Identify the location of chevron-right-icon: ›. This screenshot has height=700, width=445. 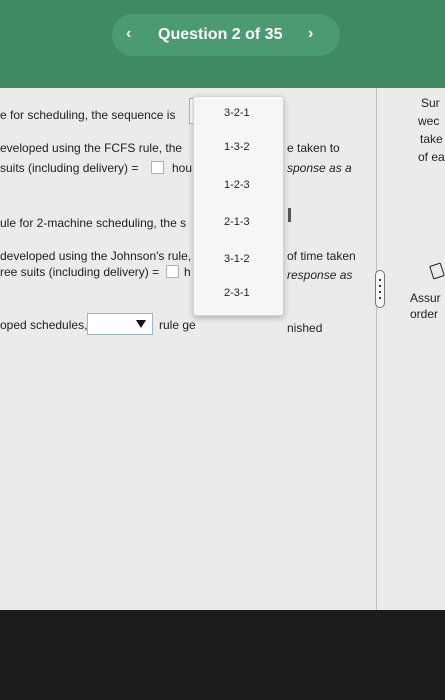
(310, 34).